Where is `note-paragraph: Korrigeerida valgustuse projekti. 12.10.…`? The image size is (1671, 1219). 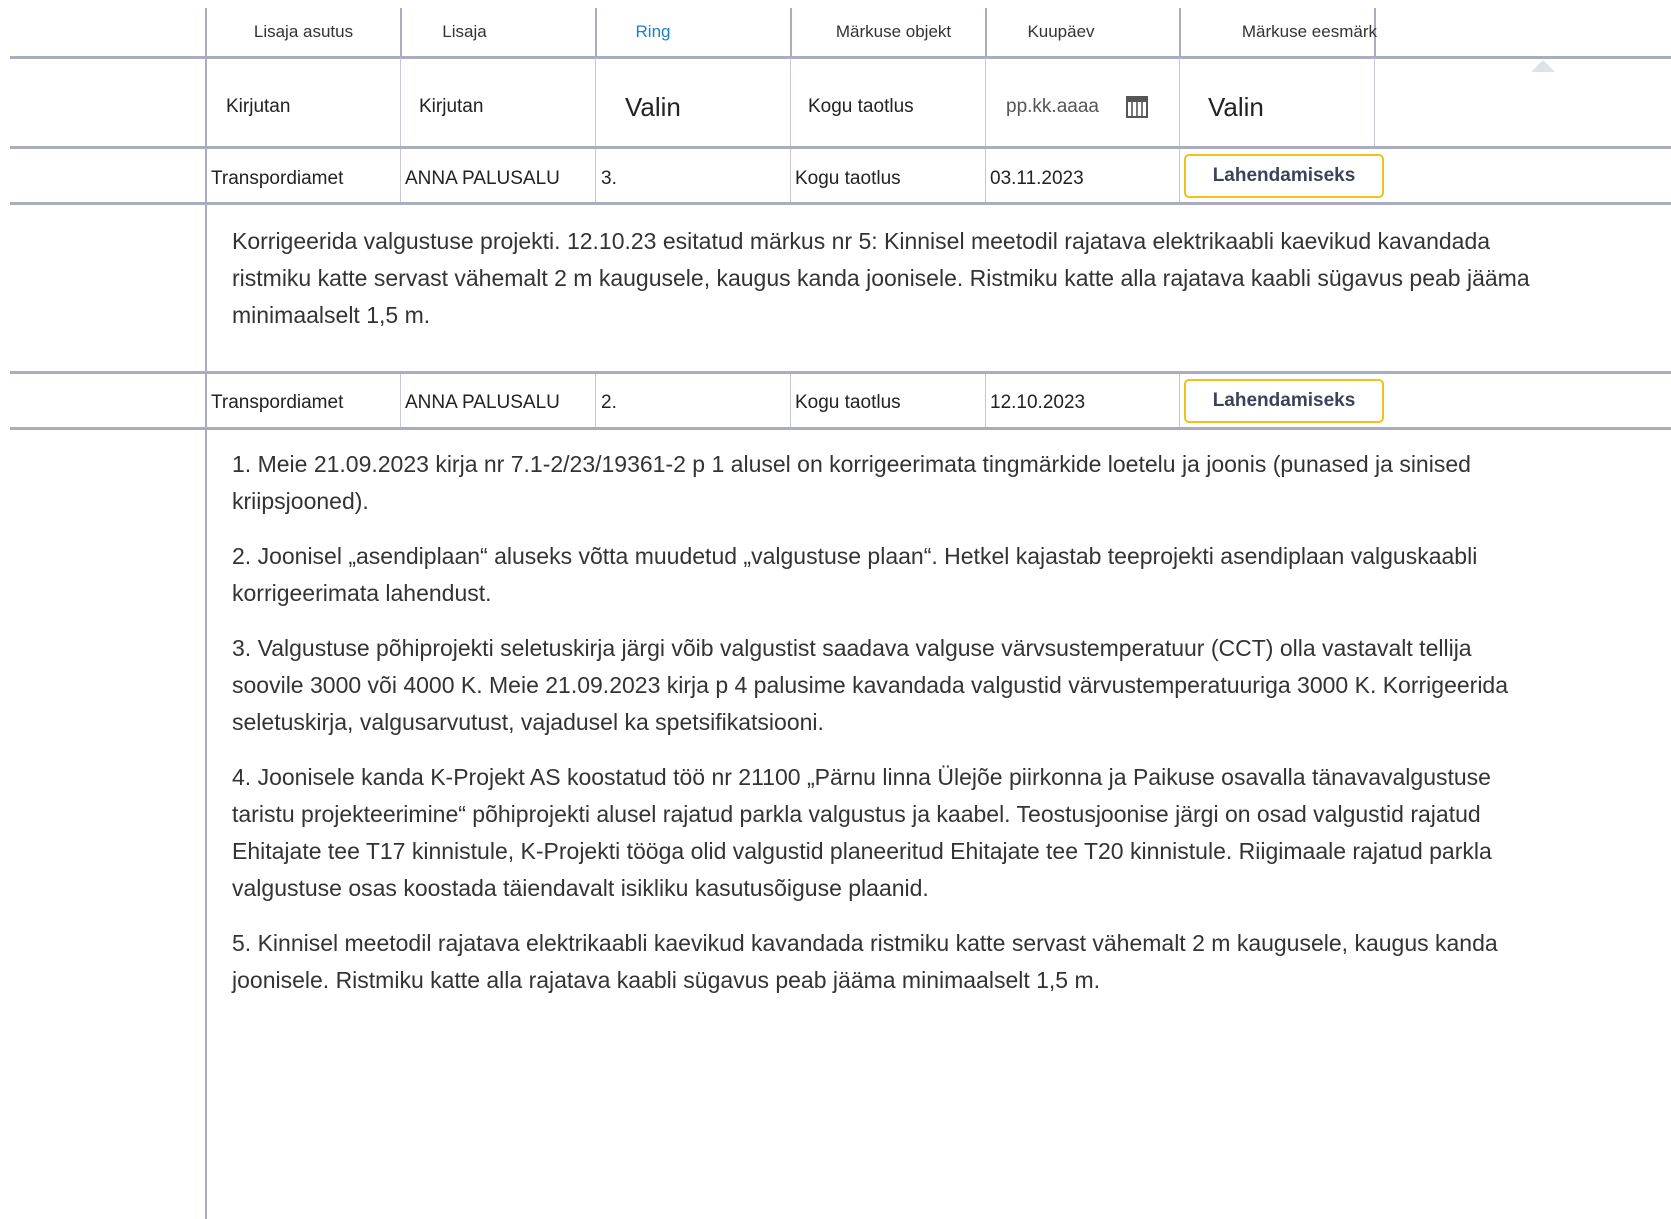 note-paragraph: Korrigeerida valgustuse projekti. 12.10.… is located at coordinates (881, 278).